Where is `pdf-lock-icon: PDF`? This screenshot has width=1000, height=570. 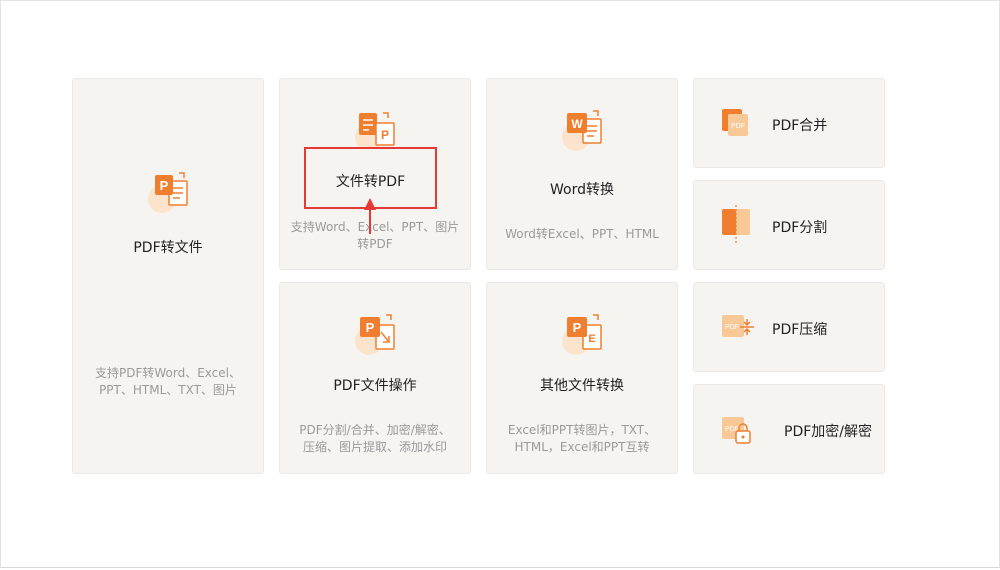 pdf-lock-icon: PDF is located at coordinates (736, 430).